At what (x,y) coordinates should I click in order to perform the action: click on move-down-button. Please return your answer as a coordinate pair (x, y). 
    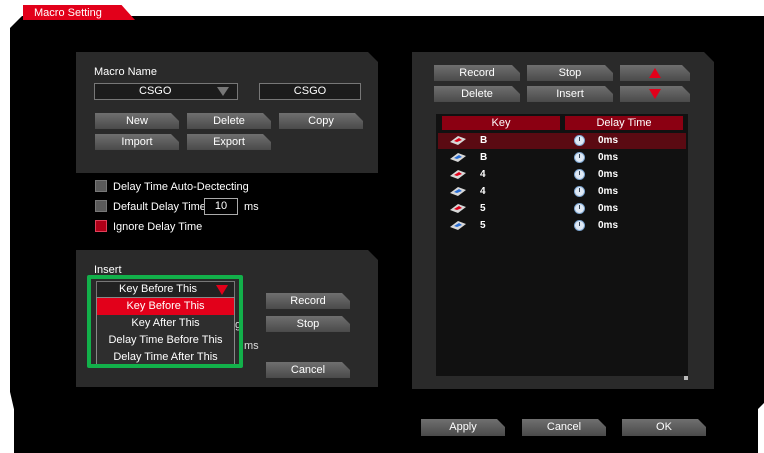
    Looking at the image, I should click on (655, 94).